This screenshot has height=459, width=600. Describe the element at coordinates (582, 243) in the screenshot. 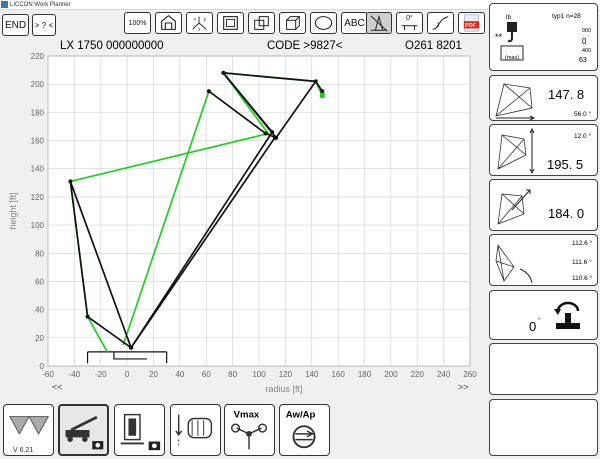

I see `angle-1: 112.6 °` at that location.